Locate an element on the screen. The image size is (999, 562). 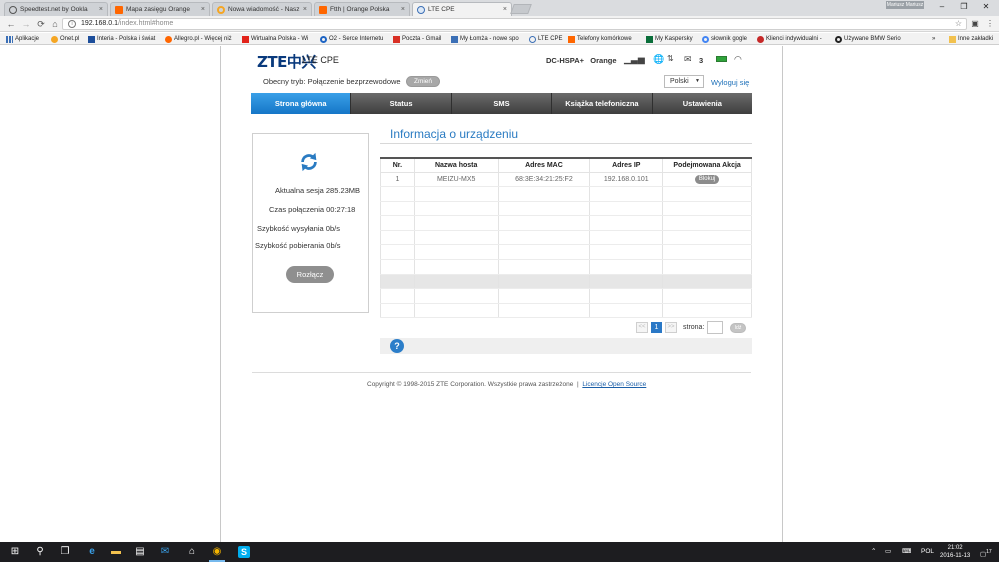
tab-new-message: Nowa wiadomość - Nasz × is located at coordinates (262, 9).